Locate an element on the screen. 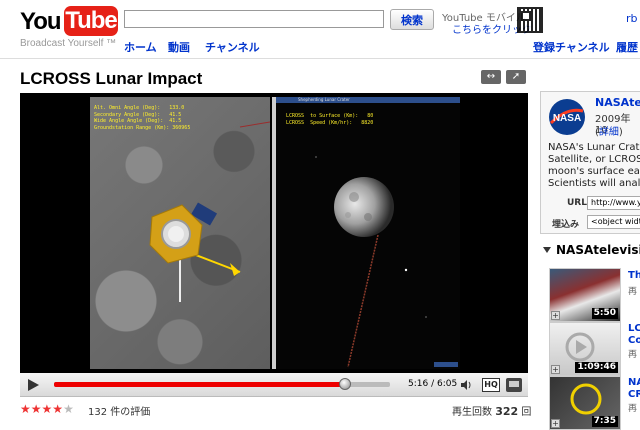 The height and width of the screenshot is (430, 640). more-from-channel-heading: NASAtelevisio is located at coordinates (598, 250).